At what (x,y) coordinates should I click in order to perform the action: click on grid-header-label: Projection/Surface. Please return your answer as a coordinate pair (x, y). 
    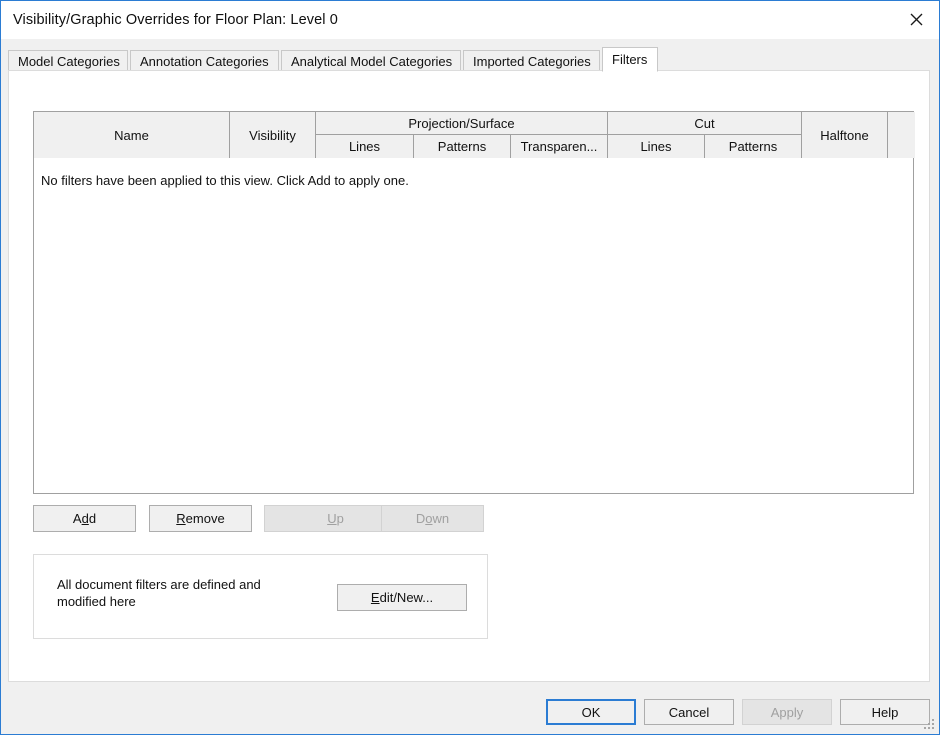
    Looking at the image, I should click on (461, 123).